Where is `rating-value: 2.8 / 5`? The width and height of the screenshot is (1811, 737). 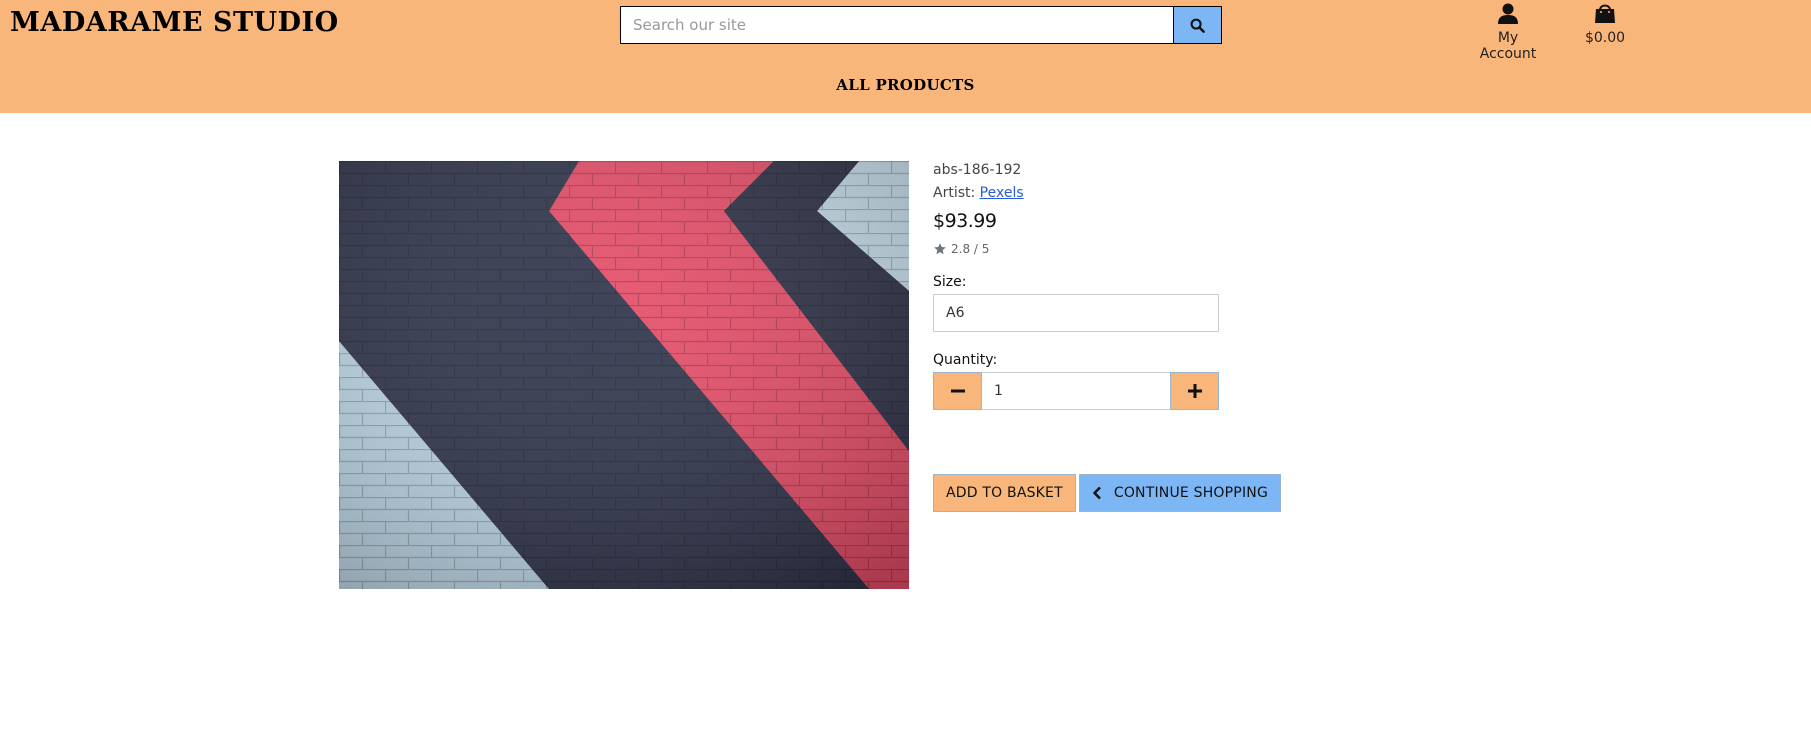
rating-value: 2.8 / 5 is located at coordinates (970, 249).